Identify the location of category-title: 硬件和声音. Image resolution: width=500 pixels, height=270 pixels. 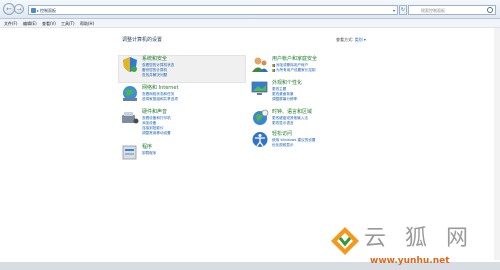
(154, 112).